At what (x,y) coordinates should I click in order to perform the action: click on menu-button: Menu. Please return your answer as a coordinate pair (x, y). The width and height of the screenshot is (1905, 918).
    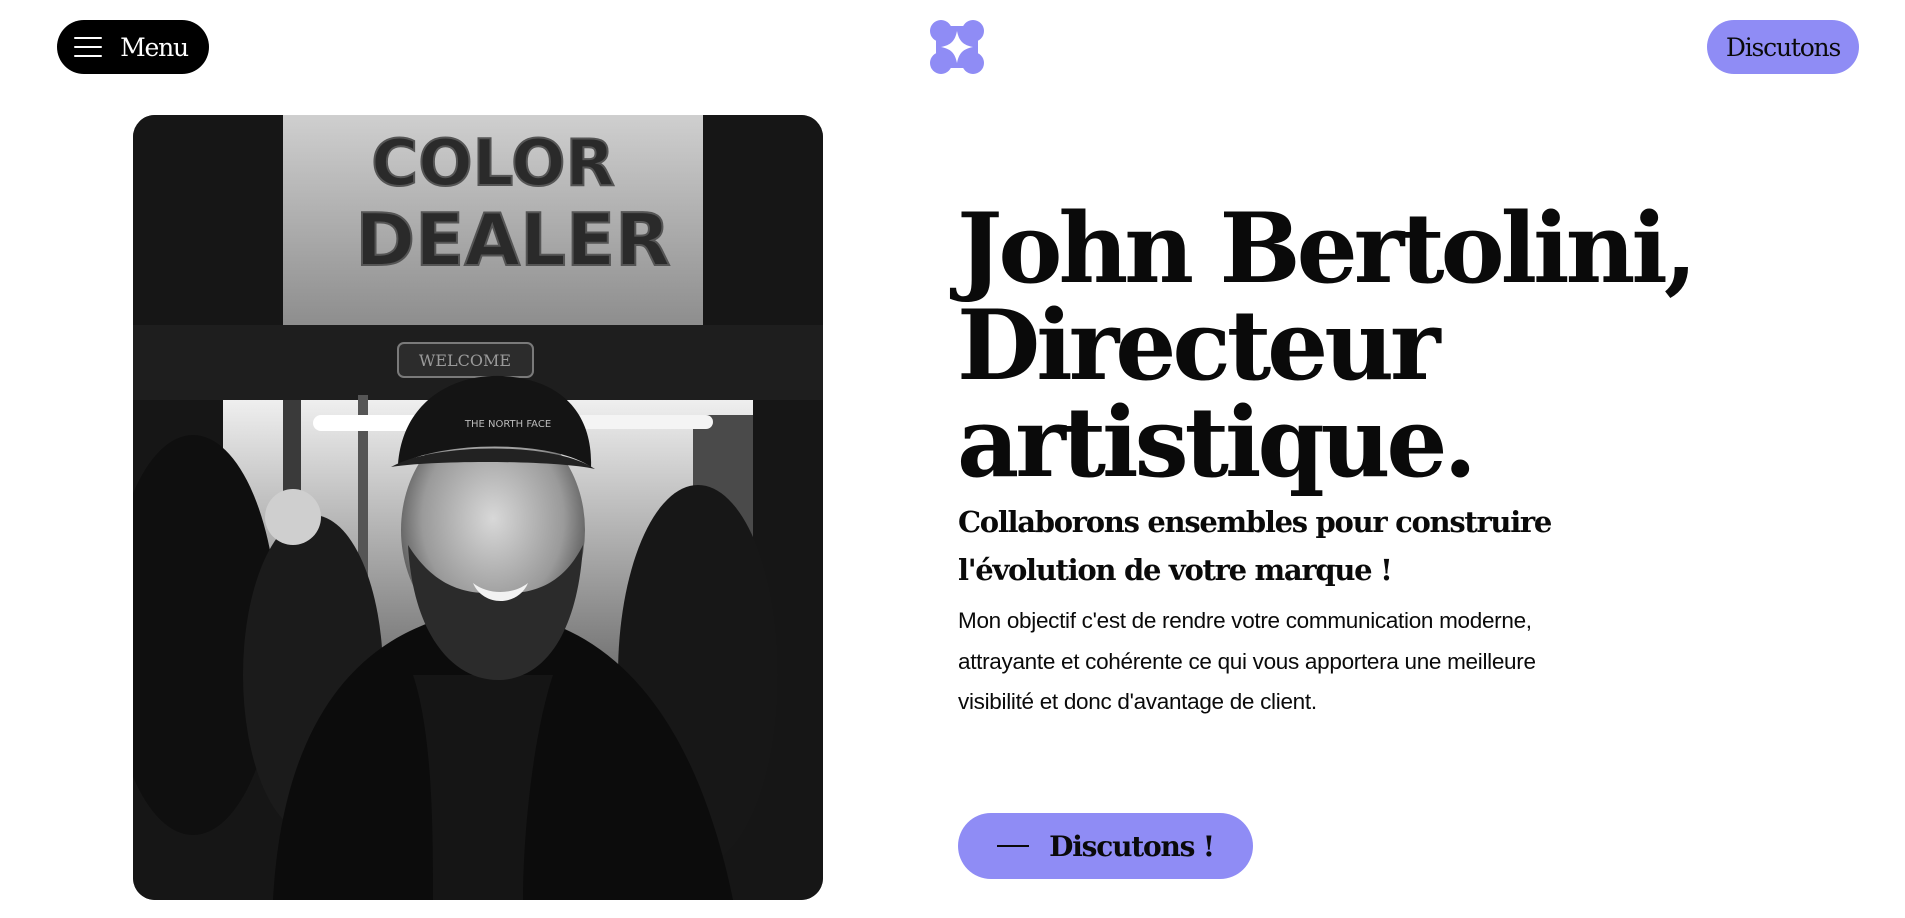
    Looking at the image, I should click on (133, 47).